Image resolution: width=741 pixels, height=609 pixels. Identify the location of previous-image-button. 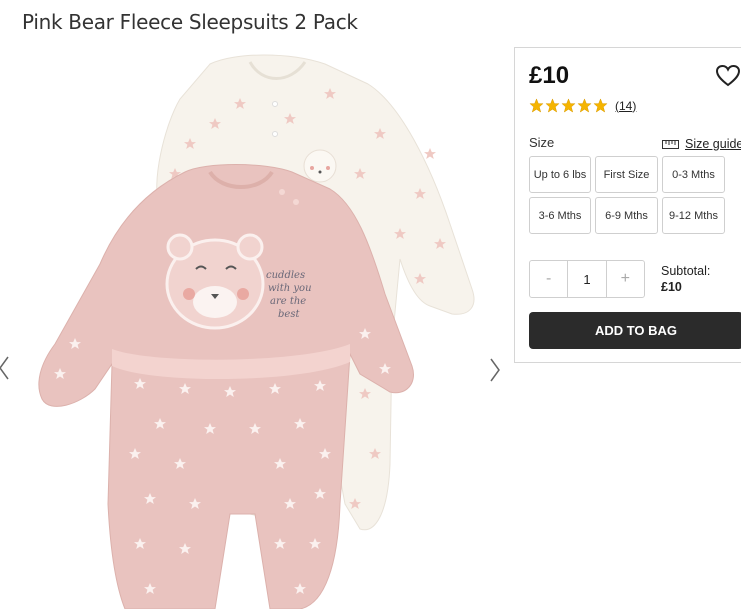
(6, 368).